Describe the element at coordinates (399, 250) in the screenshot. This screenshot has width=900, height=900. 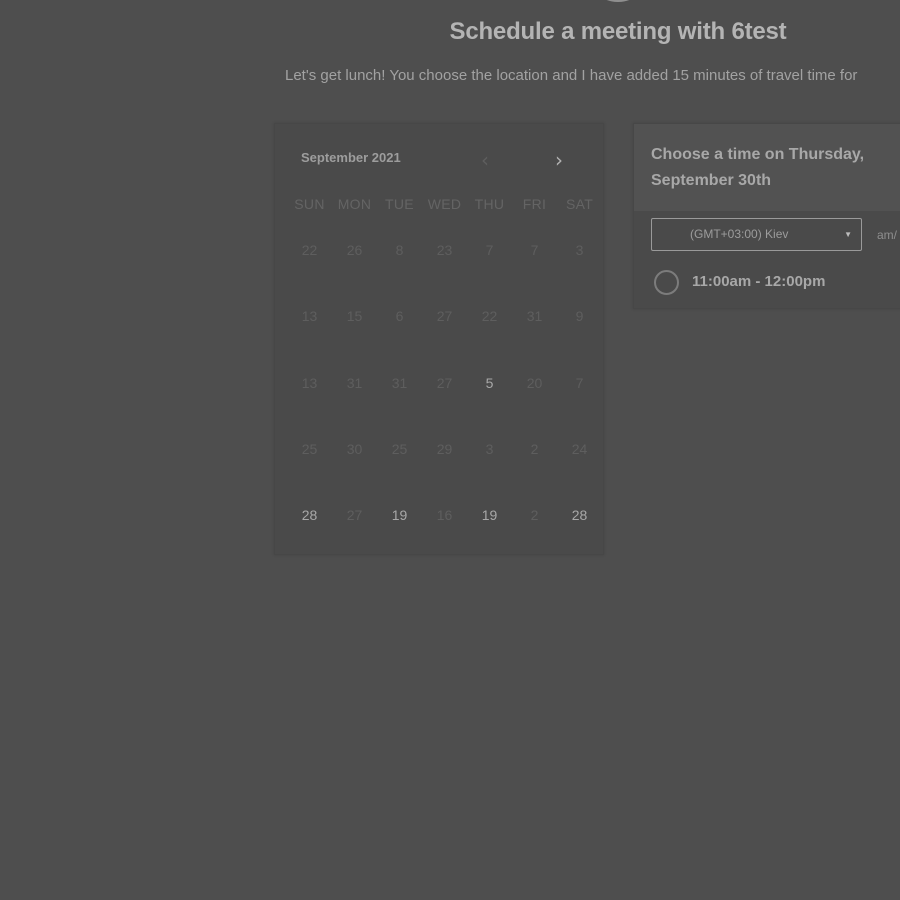
I see `calendar-day: 8` at that location.